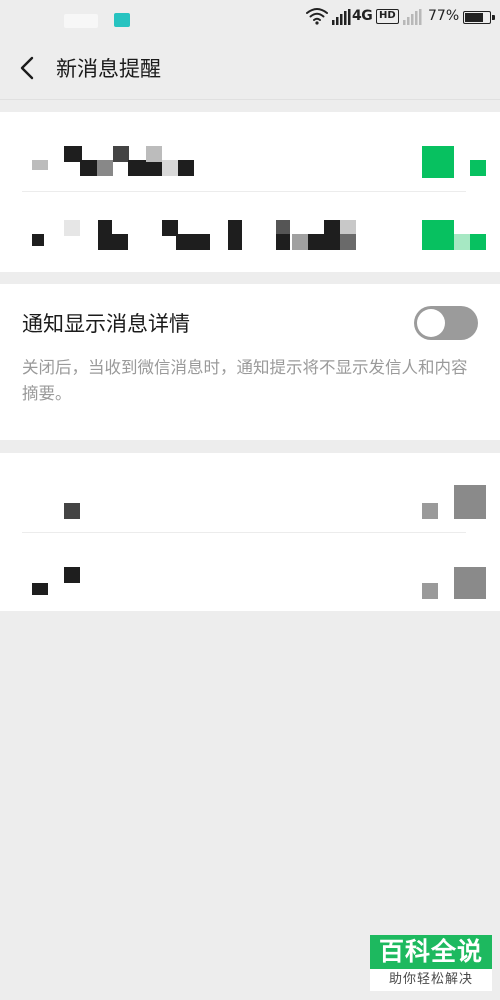 The height and width of the screenshot is (1000, 500). Describe the element at coordinates (108, 69) in the screenshot. I see `page-title: 新消息提醒` at that location.